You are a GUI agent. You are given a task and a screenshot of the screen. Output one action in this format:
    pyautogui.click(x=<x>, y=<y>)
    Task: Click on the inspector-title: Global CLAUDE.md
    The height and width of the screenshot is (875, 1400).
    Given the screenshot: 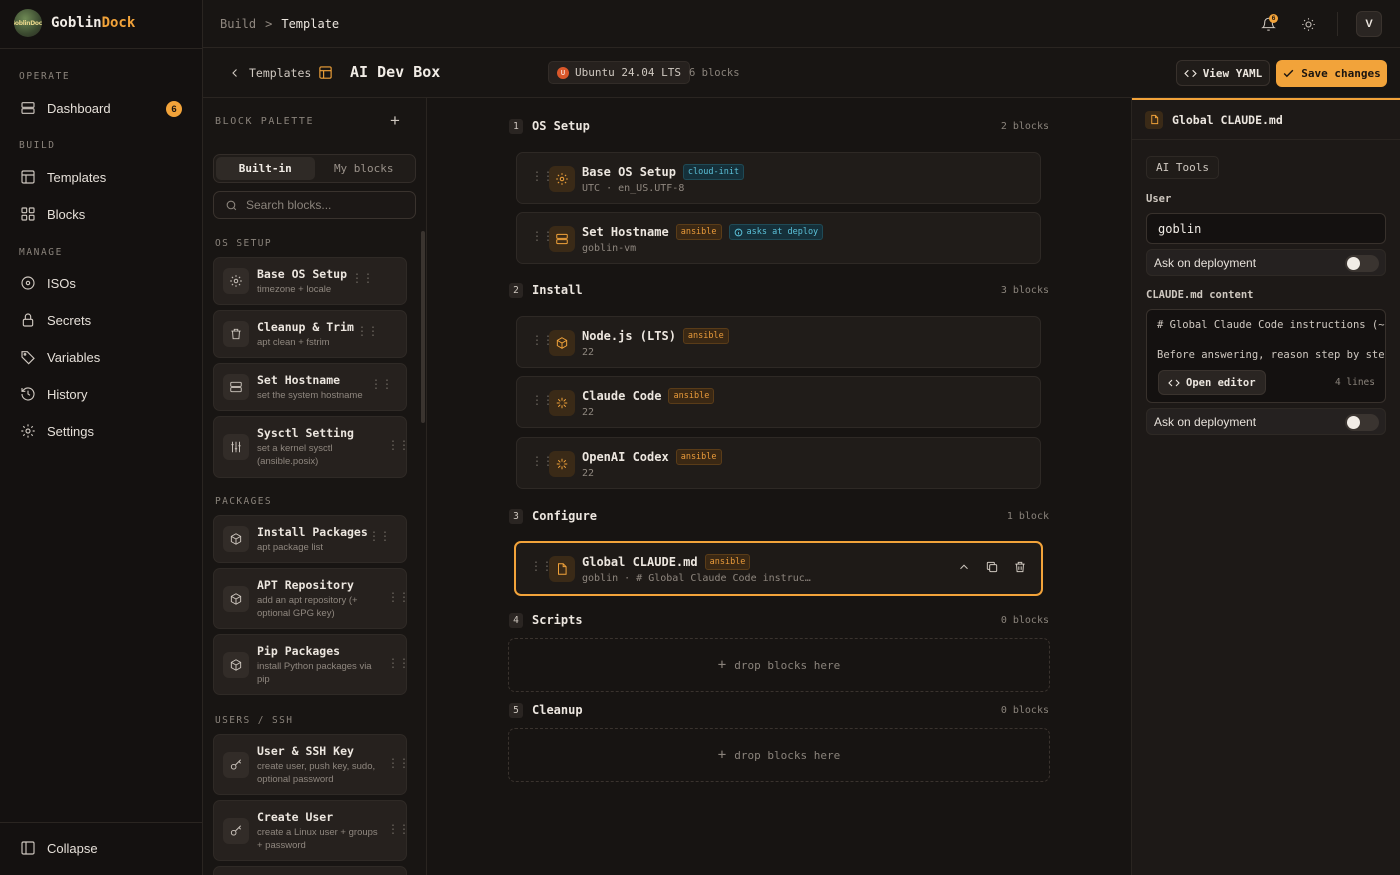 What is the action you would take?
    pyautogui.click(x=1227, y=119)
    